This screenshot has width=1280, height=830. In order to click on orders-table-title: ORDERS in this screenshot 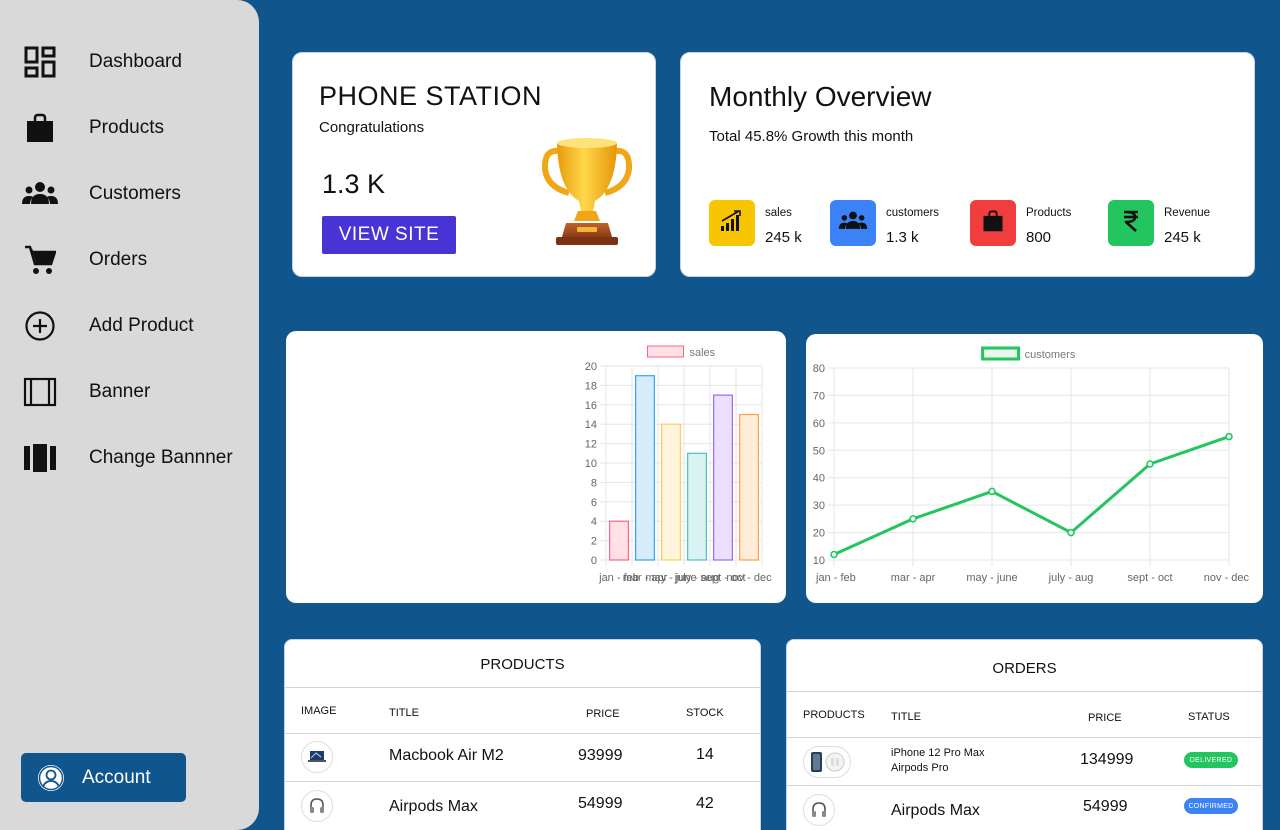, I will do `click(1024, 668)`.